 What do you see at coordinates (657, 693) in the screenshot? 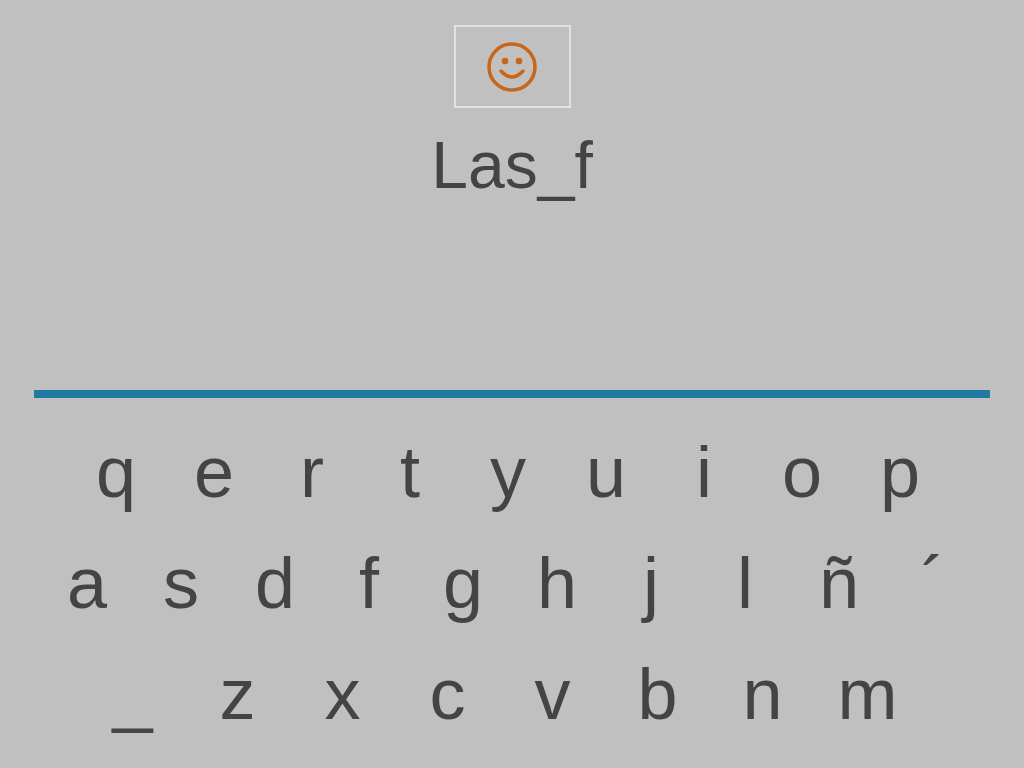
I see `letter-key: b` at bounding box center [657, 693].